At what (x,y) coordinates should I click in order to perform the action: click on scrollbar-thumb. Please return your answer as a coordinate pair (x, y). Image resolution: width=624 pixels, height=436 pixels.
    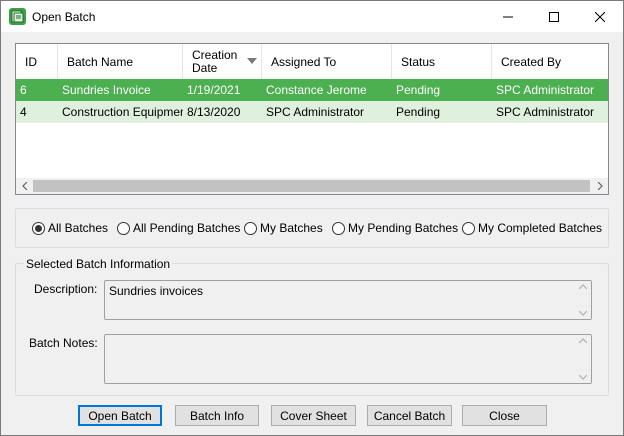
    Looking at the image, I should click on (311, 186).